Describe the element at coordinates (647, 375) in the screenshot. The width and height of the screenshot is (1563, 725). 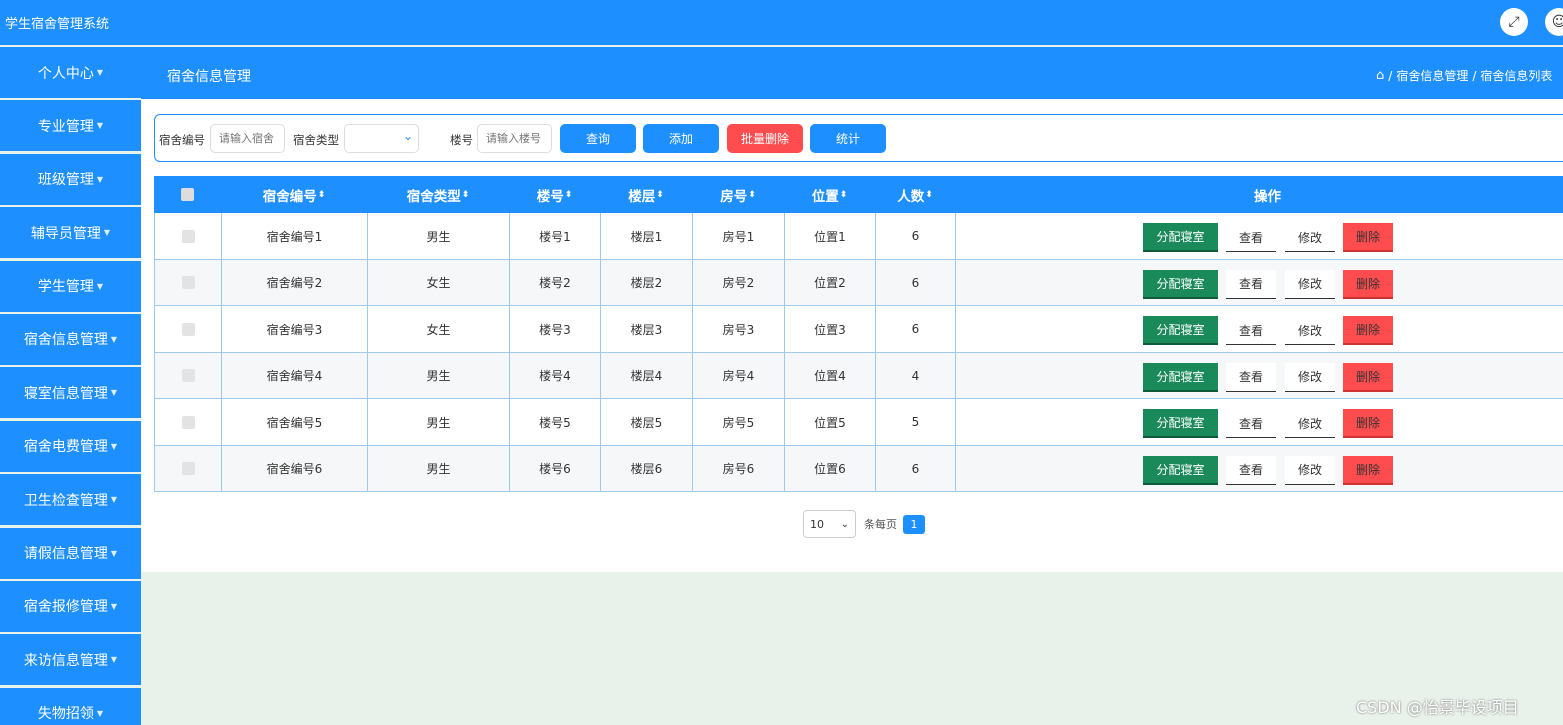
I see `cell-floor: 楼层4` at that location.